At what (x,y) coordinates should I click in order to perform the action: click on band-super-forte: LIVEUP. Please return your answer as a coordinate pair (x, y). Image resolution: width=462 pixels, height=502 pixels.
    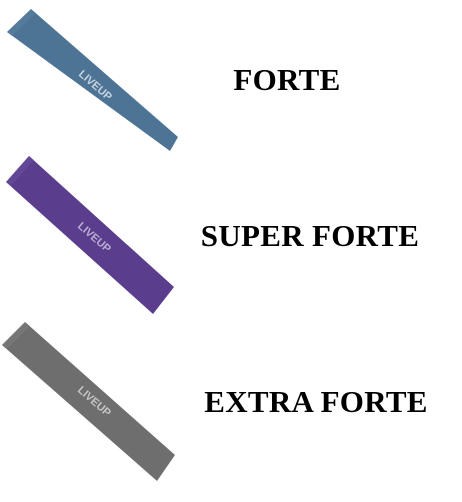
    Looking at the image, I should click on (90, 235).